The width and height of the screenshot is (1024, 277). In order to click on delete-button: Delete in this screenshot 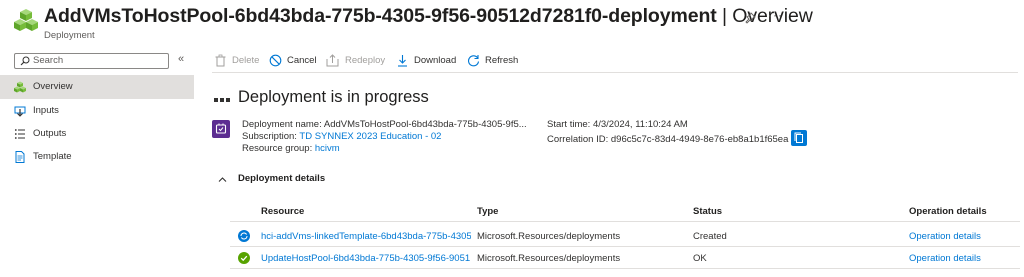, I will do `click(239, 61)`.